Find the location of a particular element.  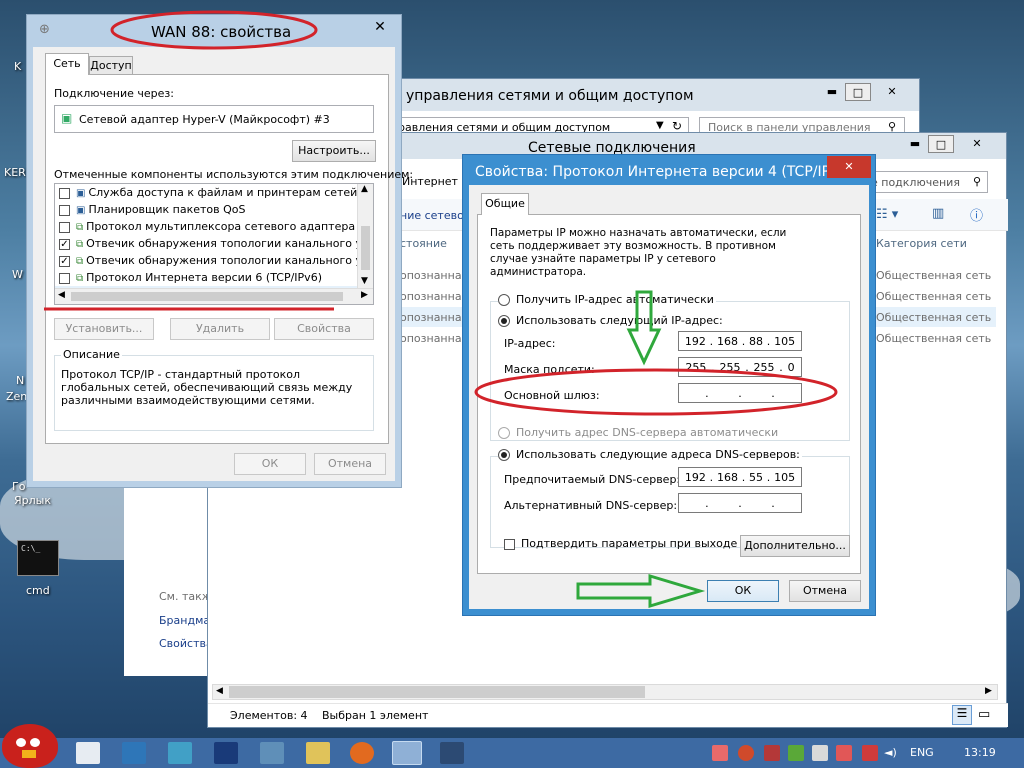

desktop-icon-zen: Zen is located at coordinates (16, 396).